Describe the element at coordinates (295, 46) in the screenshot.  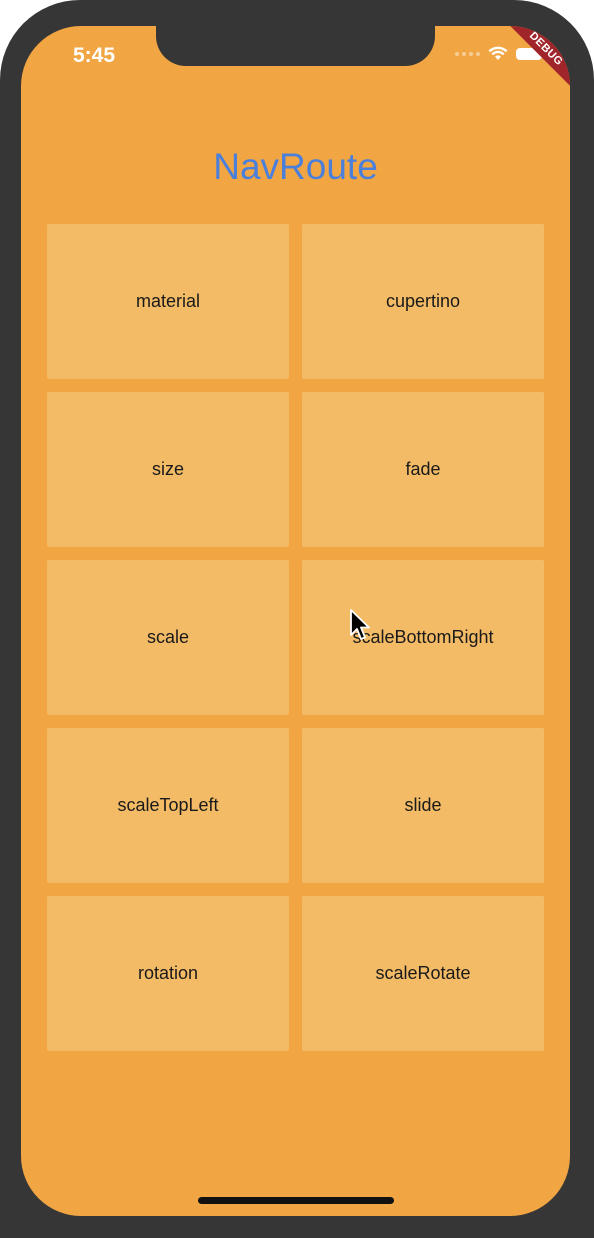
I see `notch` at that location.